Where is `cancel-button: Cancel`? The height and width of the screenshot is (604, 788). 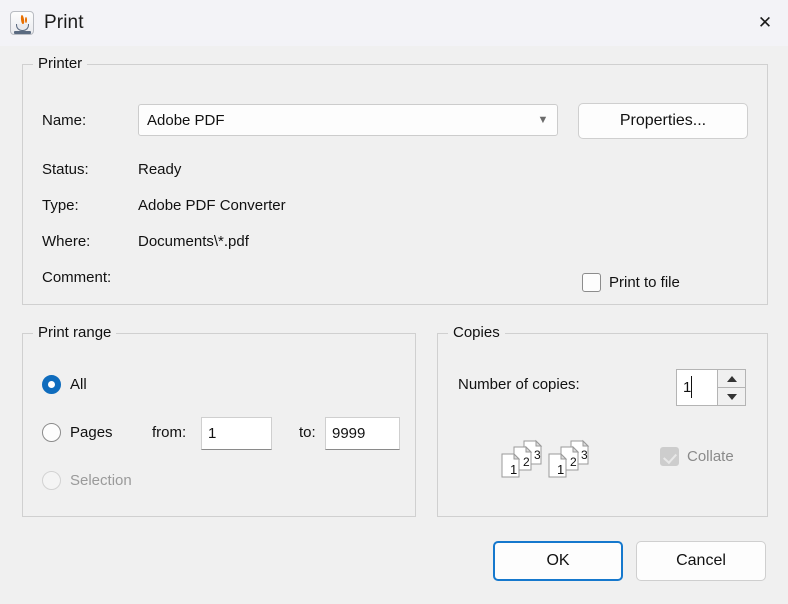
cancel-button: Cancel is located at coordinates (701, 561).